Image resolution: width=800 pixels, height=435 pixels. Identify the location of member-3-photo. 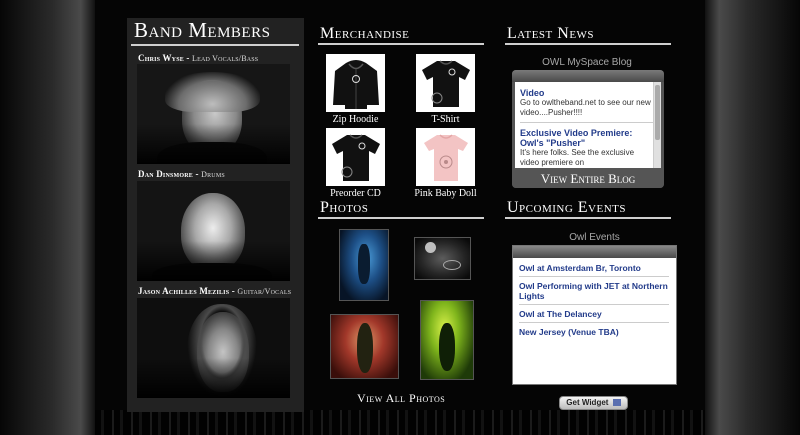
(213, 348).